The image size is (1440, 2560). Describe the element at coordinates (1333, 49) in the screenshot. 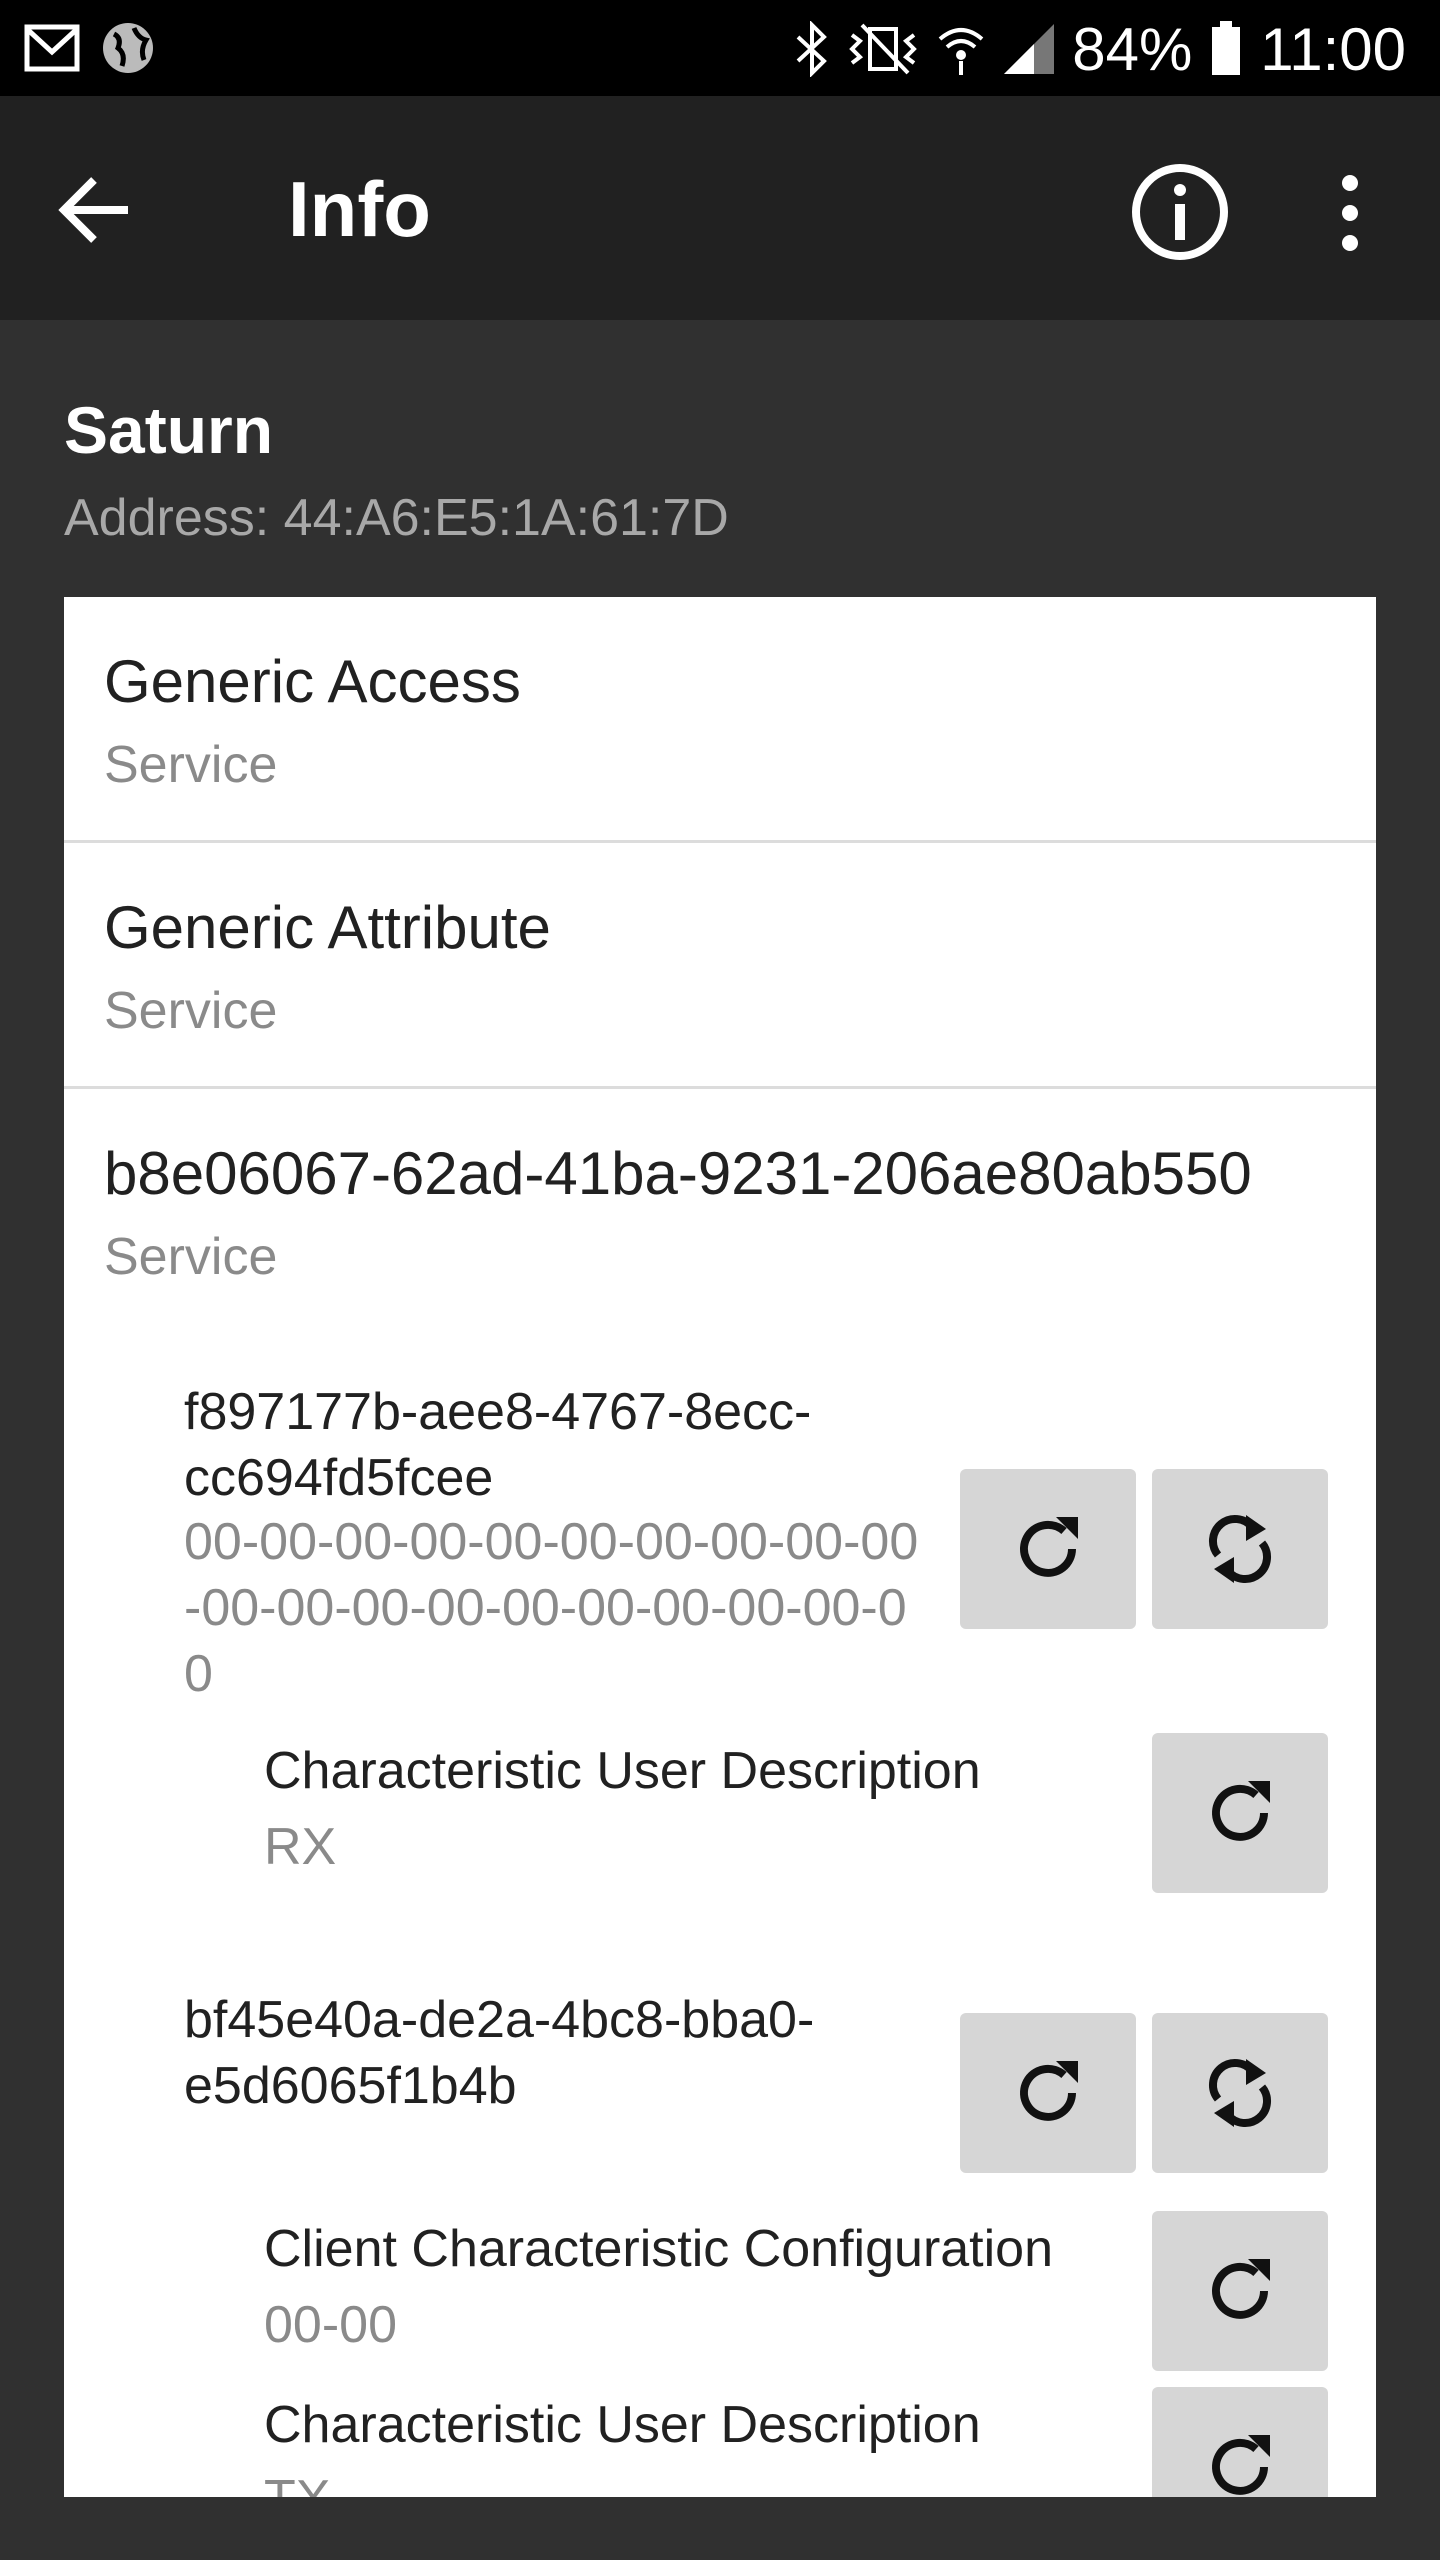

I see `clock: 11:00` at that location.